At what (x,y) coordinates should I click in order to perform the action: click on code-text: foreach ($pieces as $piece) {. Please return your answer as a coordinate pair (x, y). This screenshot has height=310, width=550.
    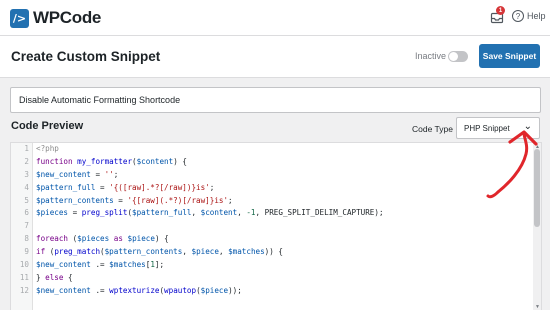
    Looking at the image, I should click on (102, 239).